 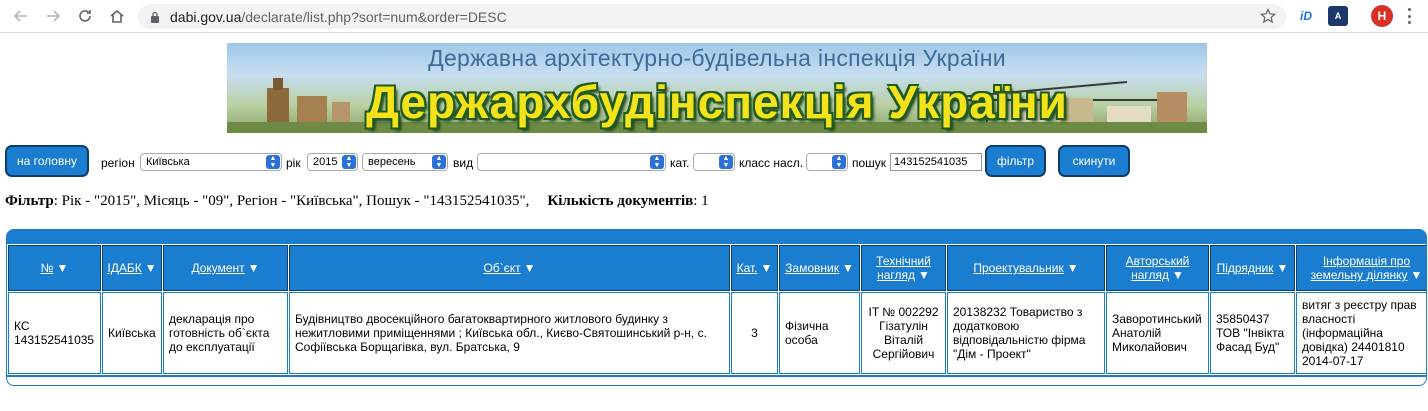 I want to click on year-label: рік, so click(x=293, y=163).